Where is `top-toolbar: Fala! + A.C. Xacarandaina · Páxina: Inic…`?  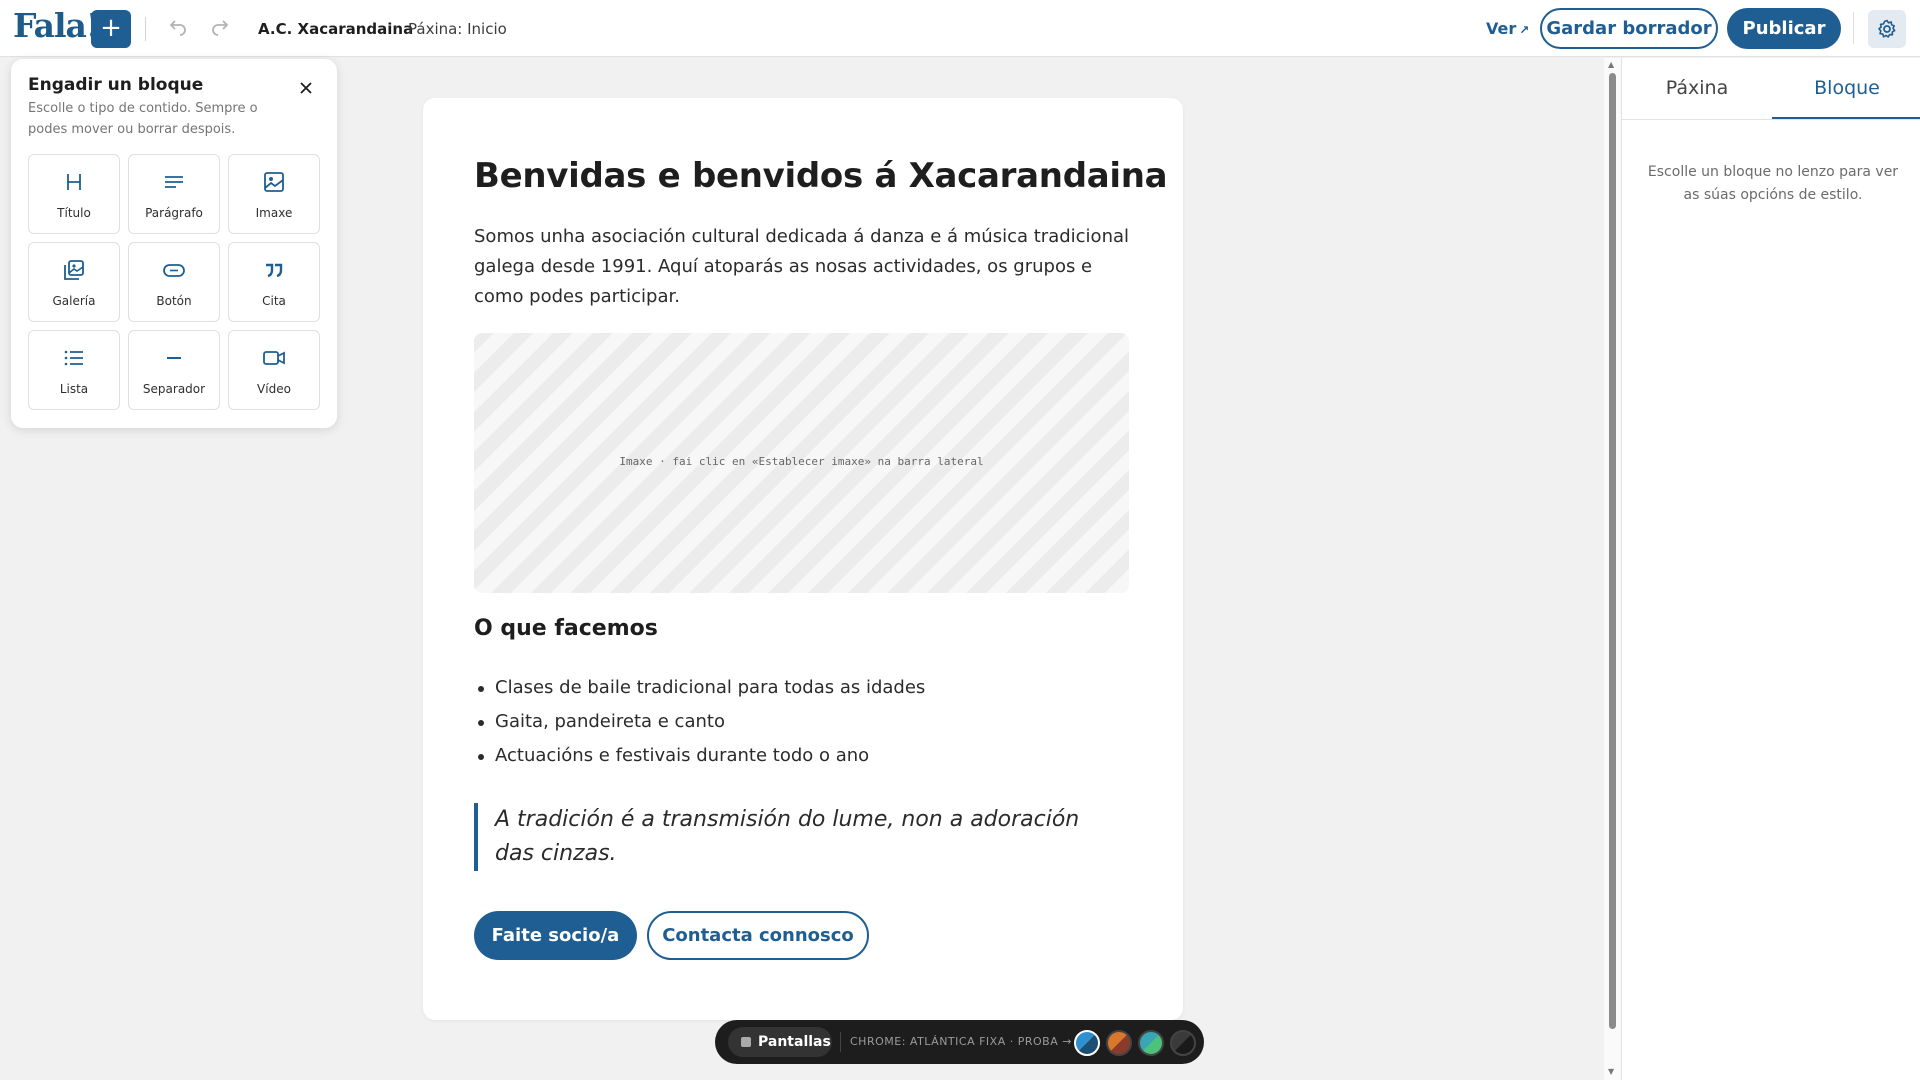
top-toolbar: Fala! + A.C. Xacarandaina · Páxina: Inic… is located at coordinates (960, 28).